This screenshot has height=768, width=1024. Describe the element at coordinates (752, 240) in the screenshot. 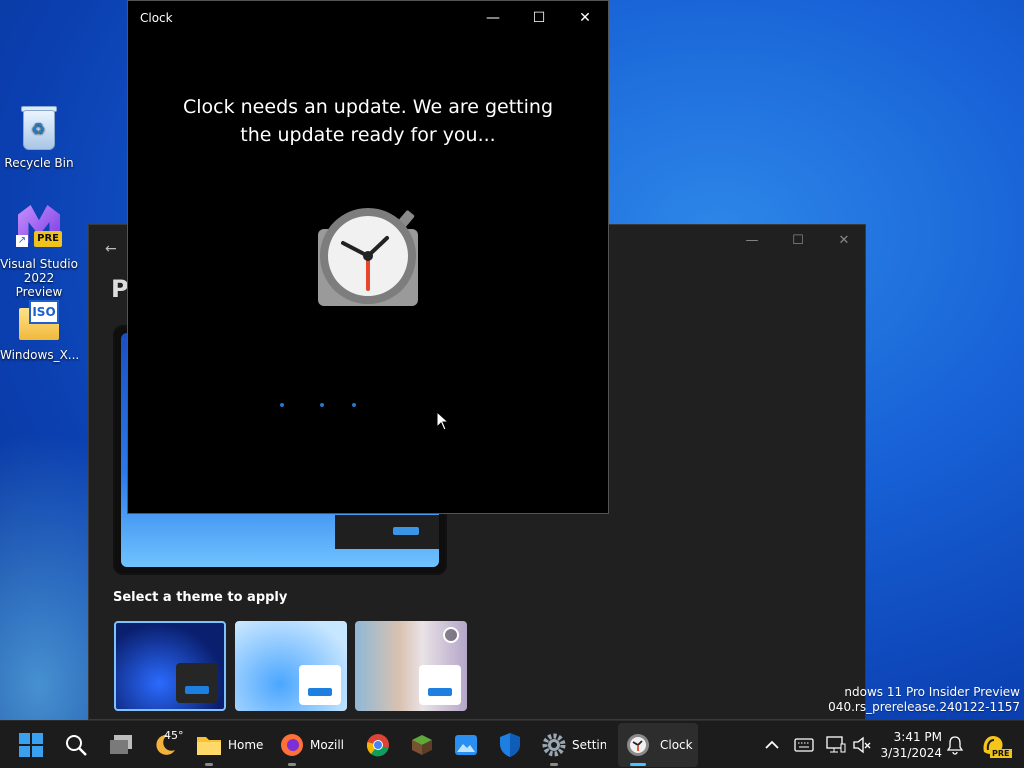

I see `minimize-icon: —` at that location.